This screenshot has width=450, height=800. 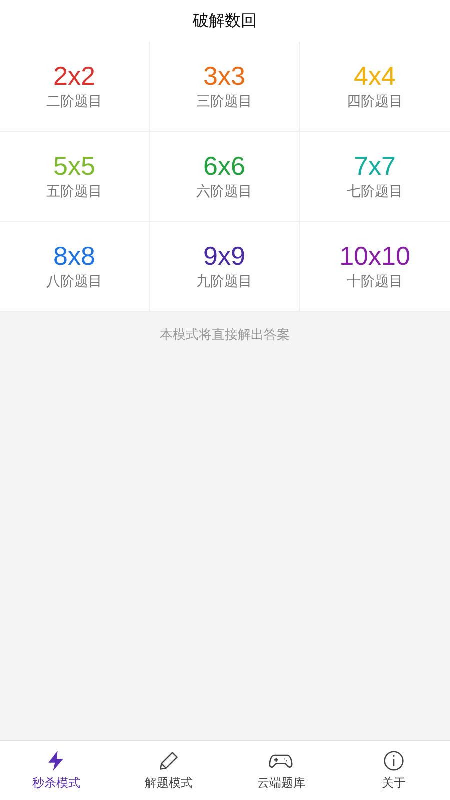 What do you see at coordinates (224, 101) in the screenshot?
I see `level-label: 三阶题目` at bounding box center [224, 101].